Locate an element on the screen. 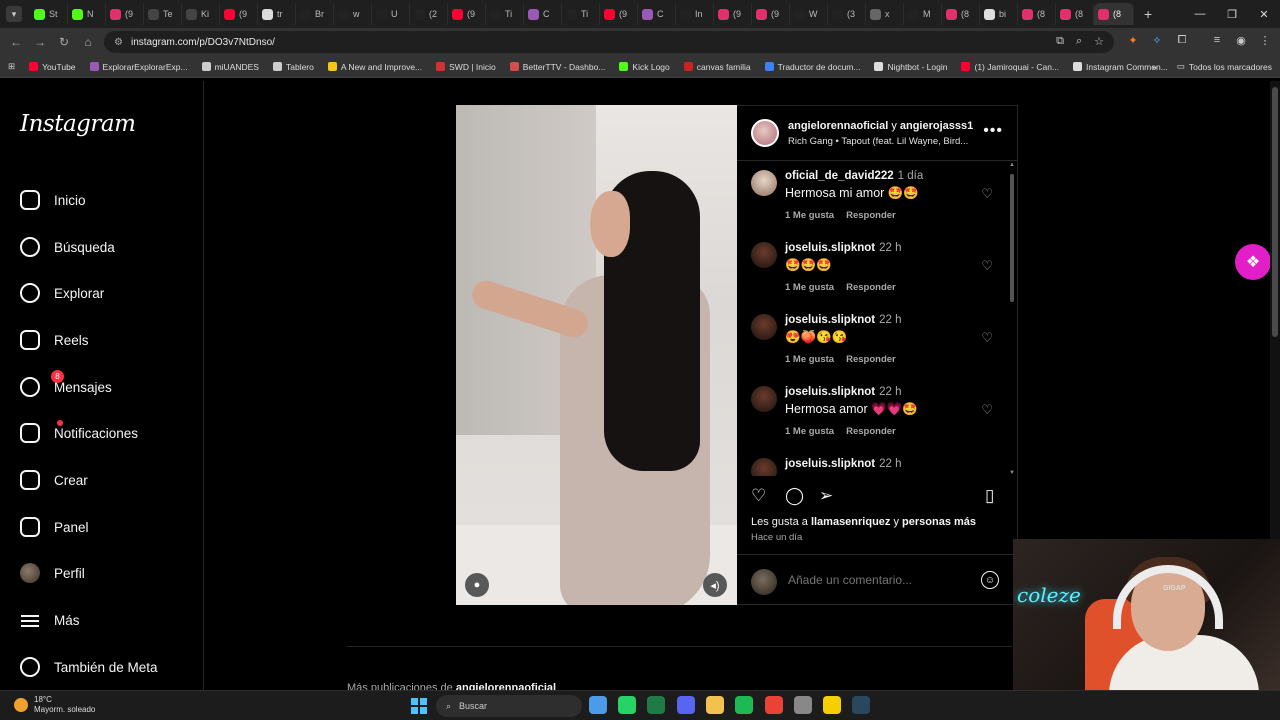 The width and height of the screenshot is (1280, 720). nav-item: Reels is located at coordinates (54, 340).